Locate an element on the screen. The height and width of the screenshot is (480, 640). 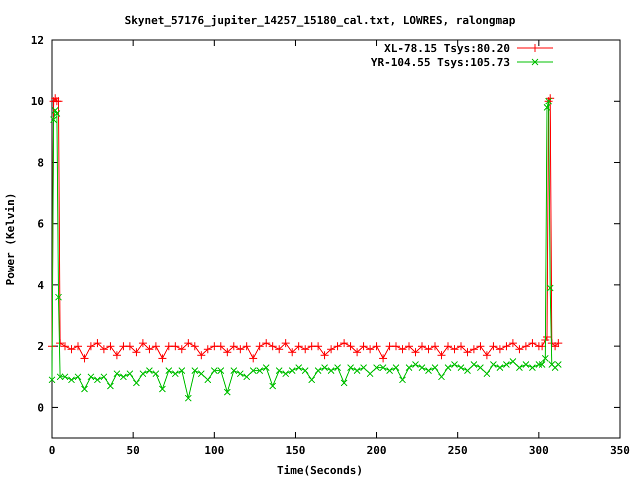
legend-label: XL-78.15 Tsys:80.20 is located at coordinates (447, 48).